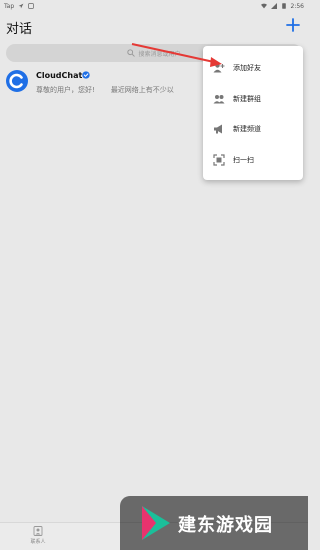 The height and width of the screenshot is (550, 320). What do you see at coordinates (247, 99) in the screenshot?
I see `menu-item-label: 新建群组` at bounding box center [247, 99].